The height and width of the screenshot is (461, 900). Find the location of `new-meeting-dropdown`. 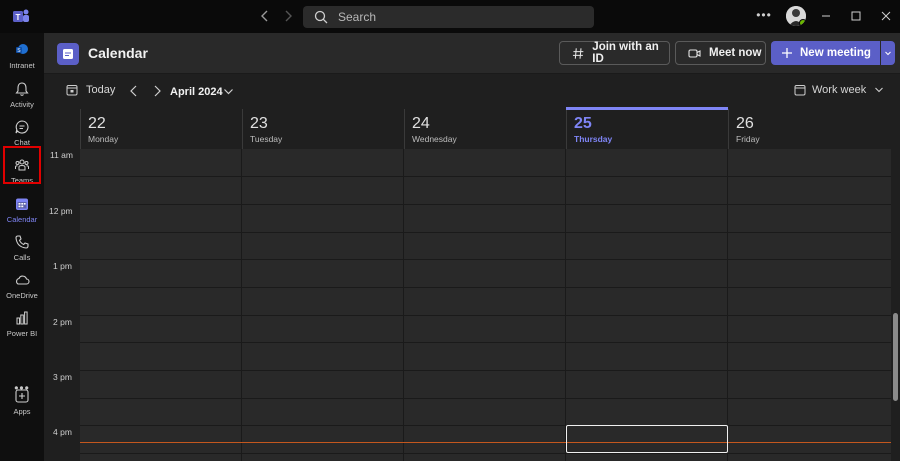

new-meeting-dropdown is located at coordinates (888, 53).